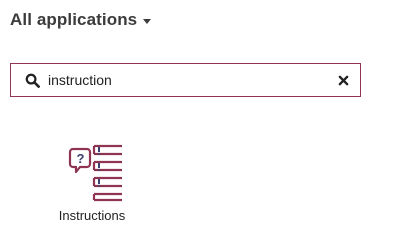 This screenshot has height=250, width=400. I want to click on app-tile-instructions: ? Instructions, so click(92, 181).